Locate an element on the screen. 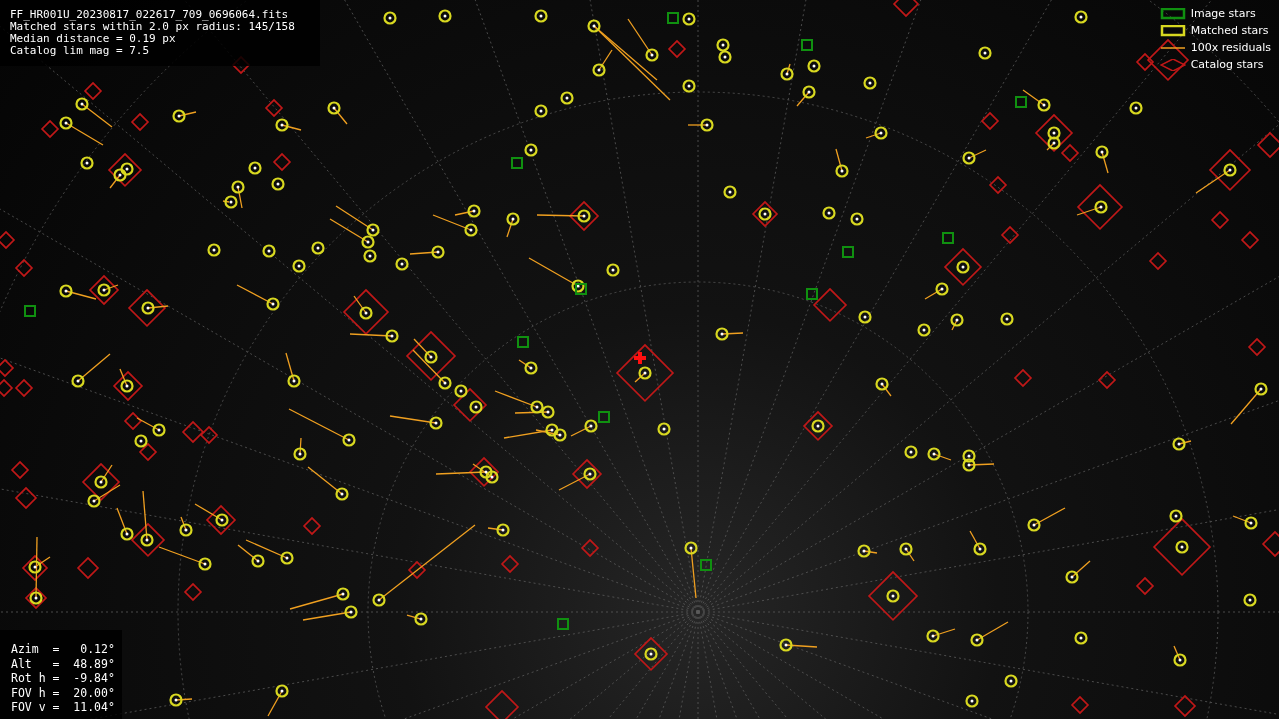  legend-label: 100x residuals is located at coordinates (1230, 47).